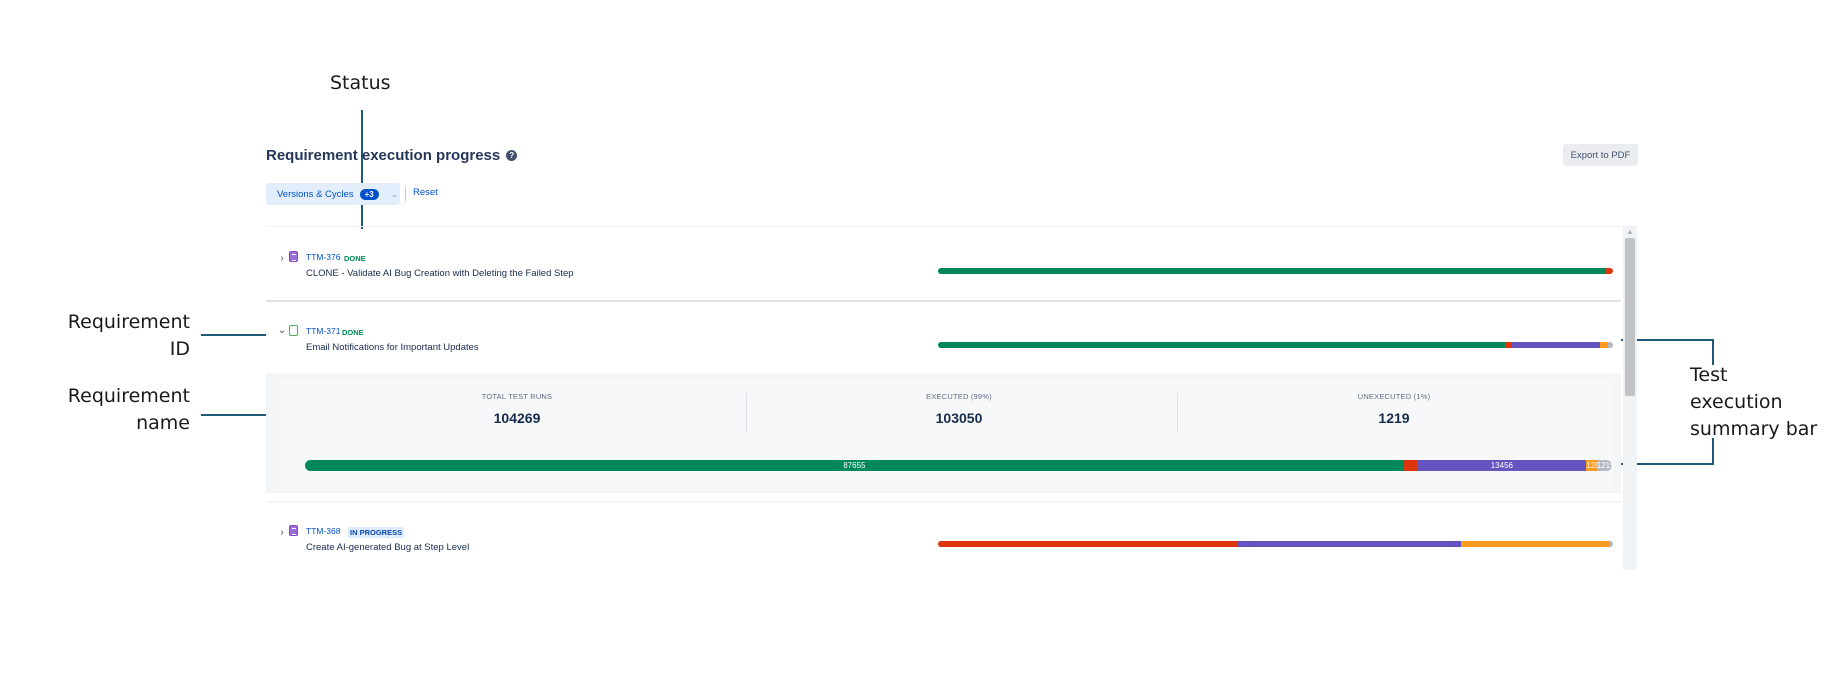 The width and height of the screenshot is (1828, 700). Describe the element at coordinates (425, 192) in the screenshot. I see `reset-link: Reset` at that location.